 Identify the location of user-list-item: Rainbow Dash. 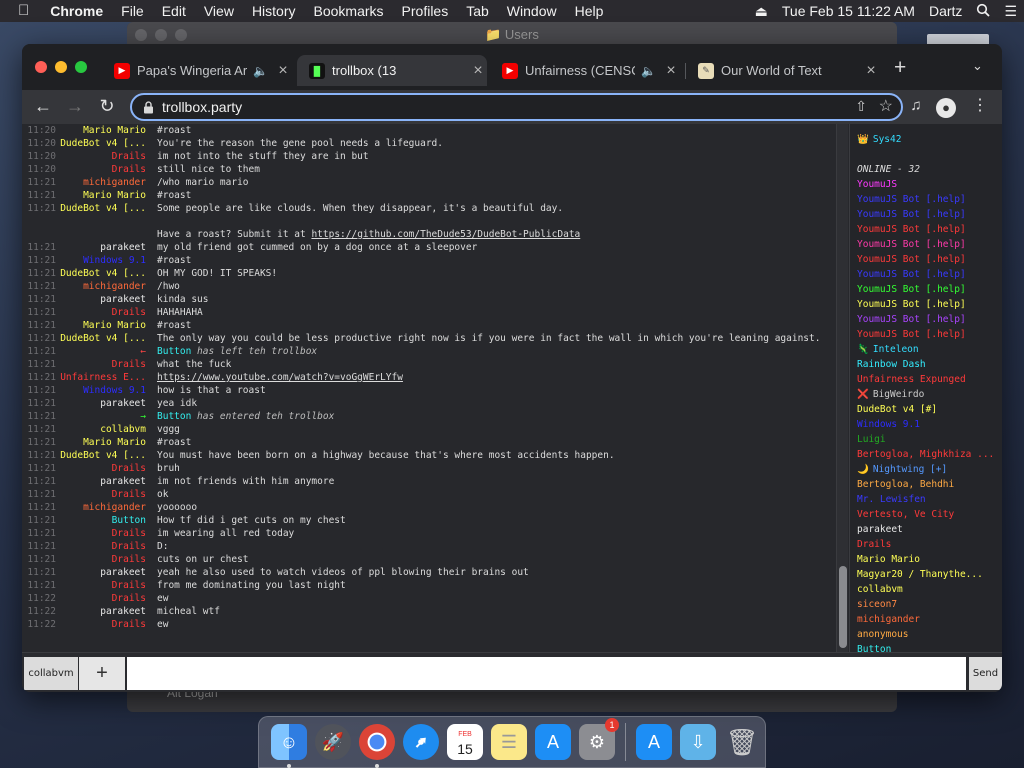
(929, 364).